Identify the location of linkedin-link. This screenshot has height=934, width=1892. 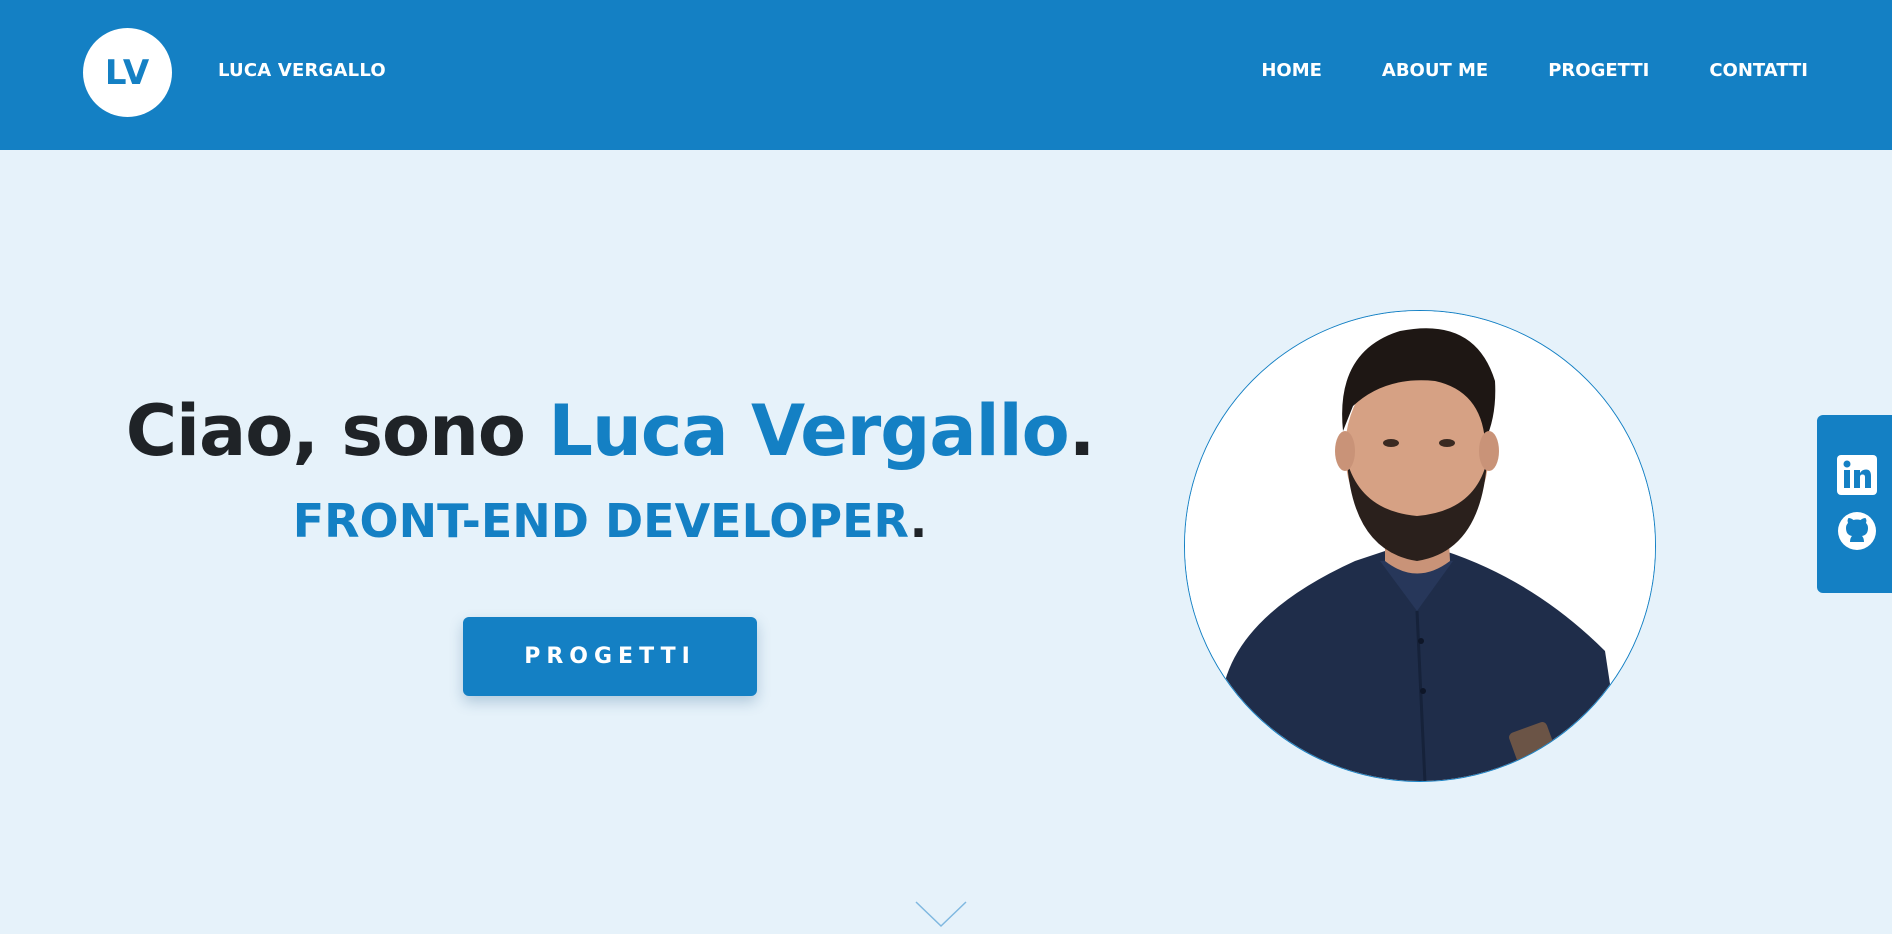
(1857, 475).